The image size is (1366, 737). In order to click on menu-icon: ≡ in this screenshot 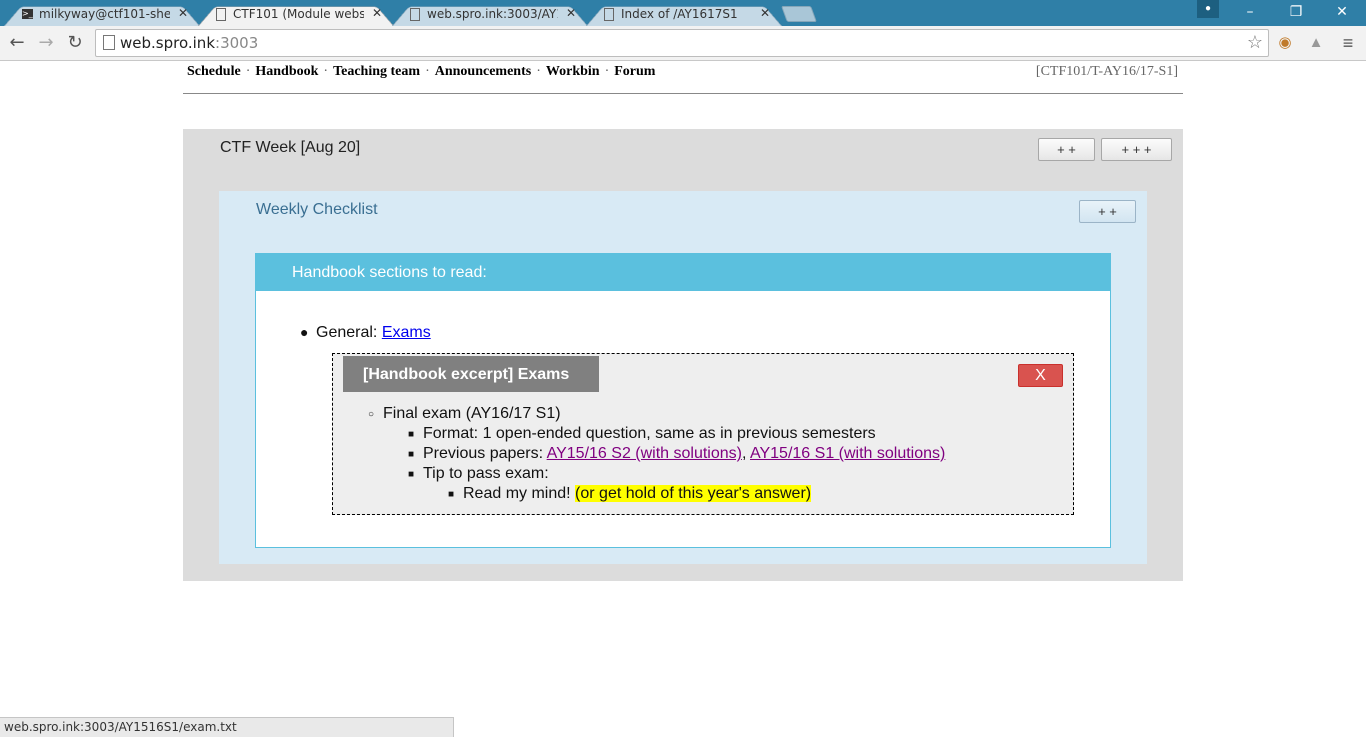, I will do `click(1348, 43)`.